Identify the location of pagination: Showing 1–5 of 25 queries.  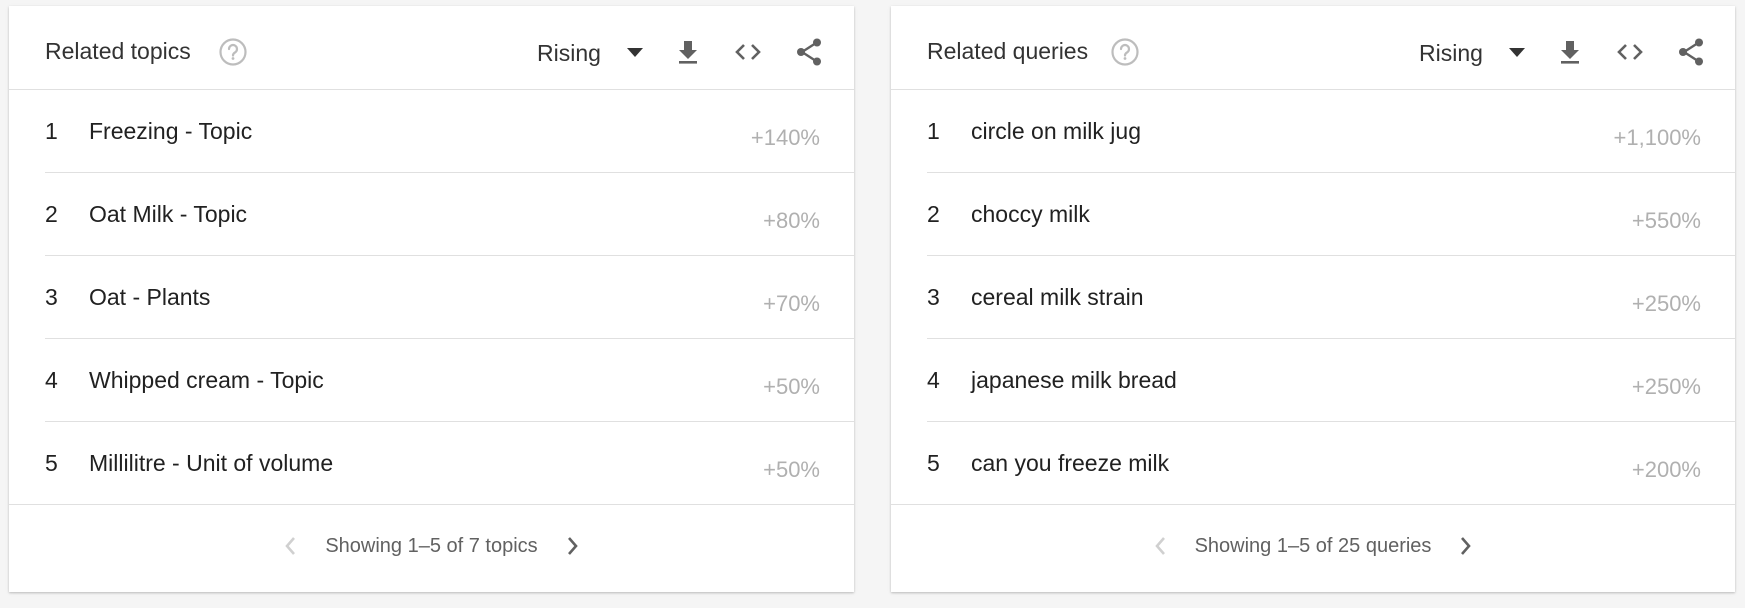
(1313, 546).